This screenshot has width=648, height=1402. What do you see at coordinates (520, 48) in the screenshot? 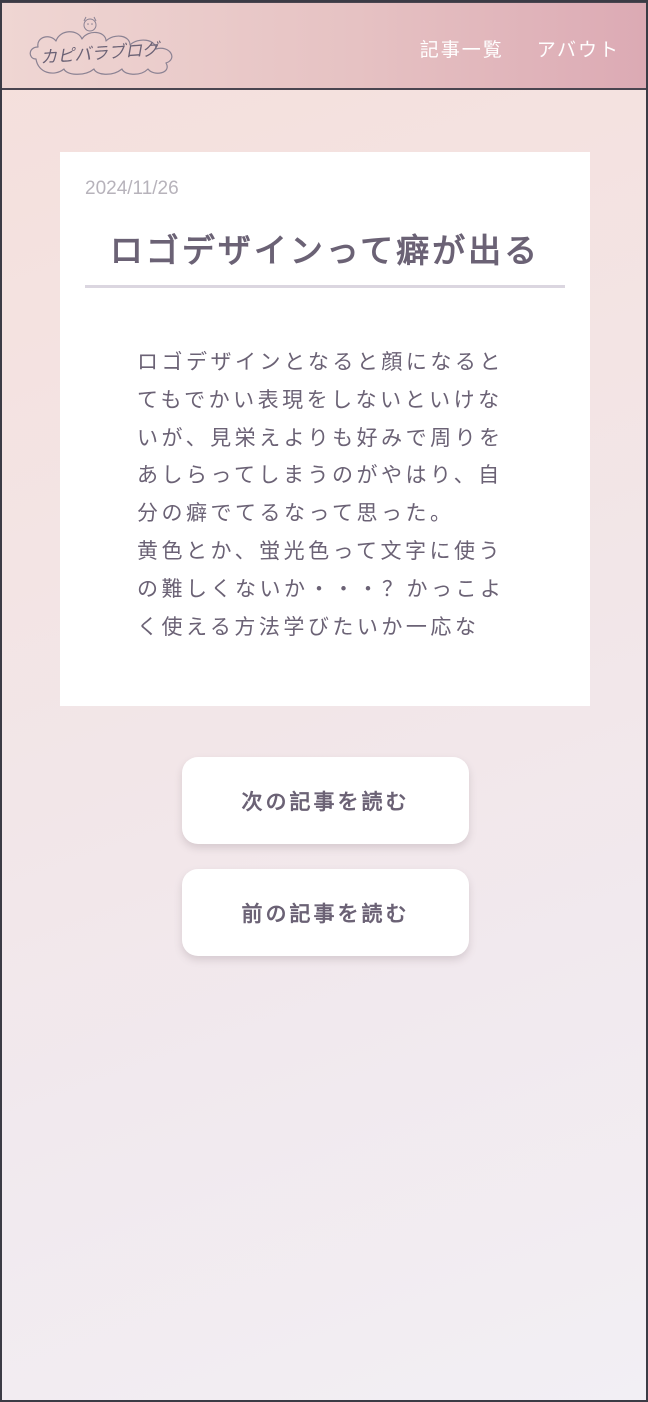
I see `main-nav: 記事一覧 アバウト` at bounding box center [520, 48].